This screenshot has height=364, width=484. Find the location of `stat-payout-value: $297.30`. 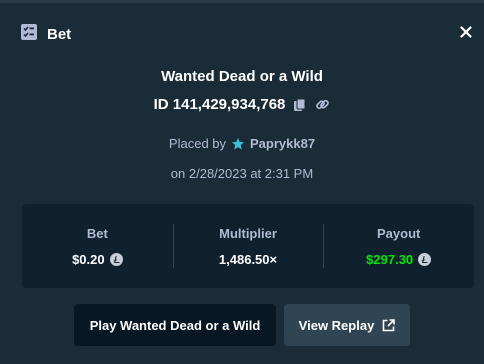

stat-payout-value: $297.30 is located at coordinates (390, 259).